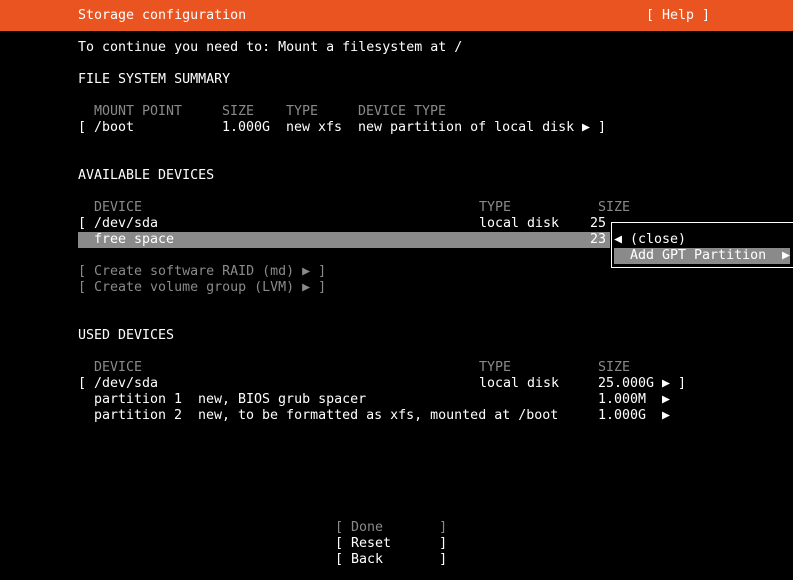 This screenshot has height=580, width=793. I want to click on menu-item-label: Add GPT Partition, so click(698, 255).